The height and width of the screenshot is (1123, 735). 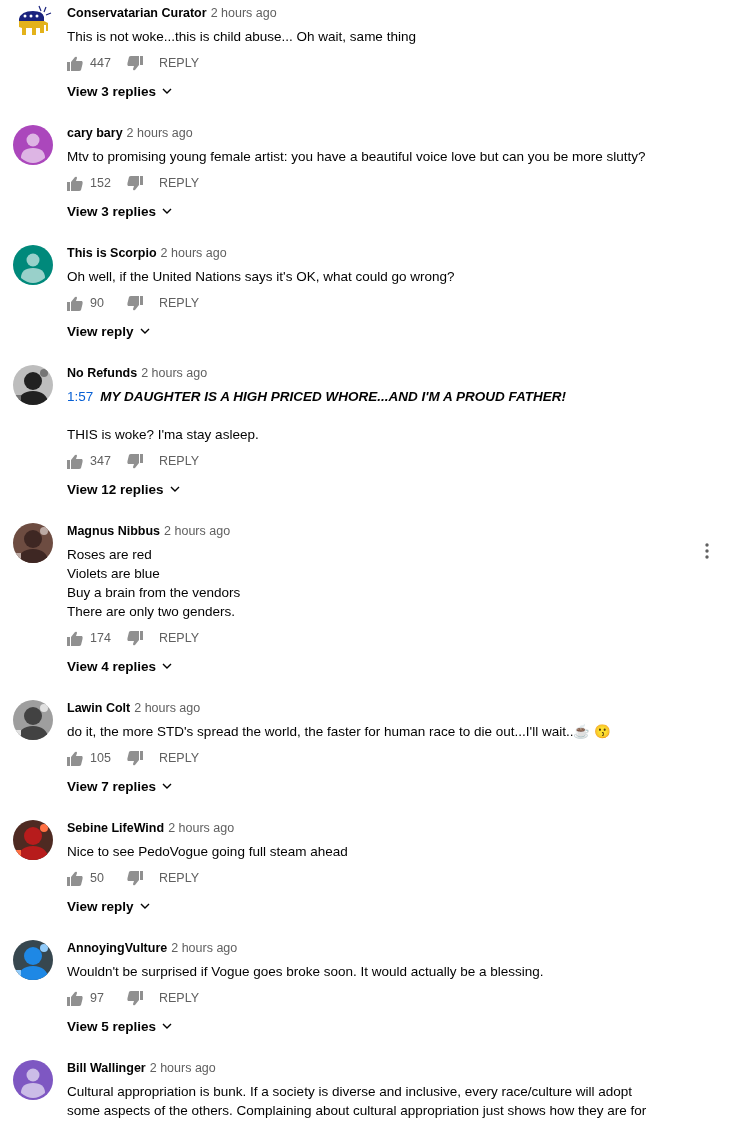 I want to click on author-name: Bill Wallinger, so click(x=106, y=1068).